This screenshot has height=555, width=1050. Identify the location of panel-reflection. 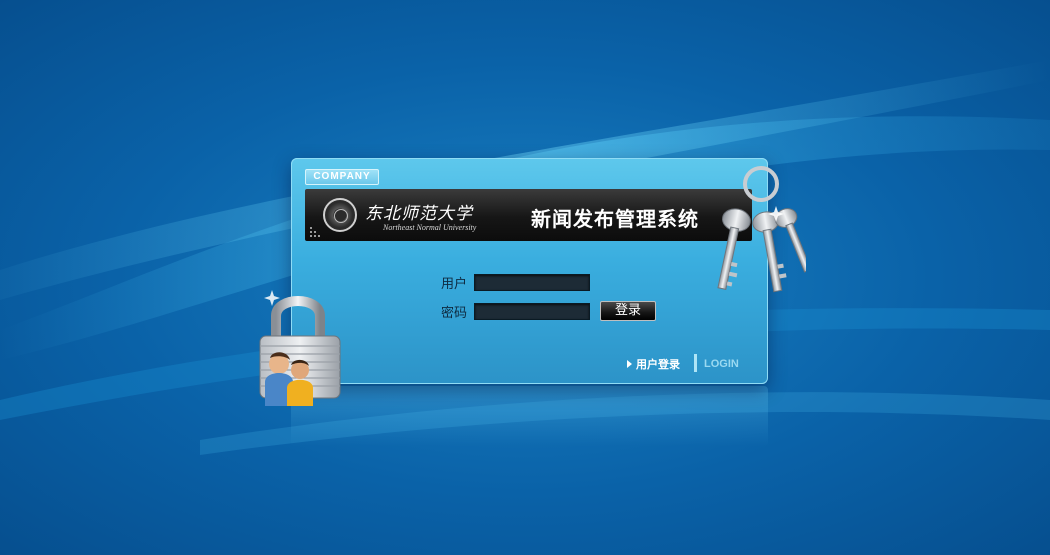
(529, 416).